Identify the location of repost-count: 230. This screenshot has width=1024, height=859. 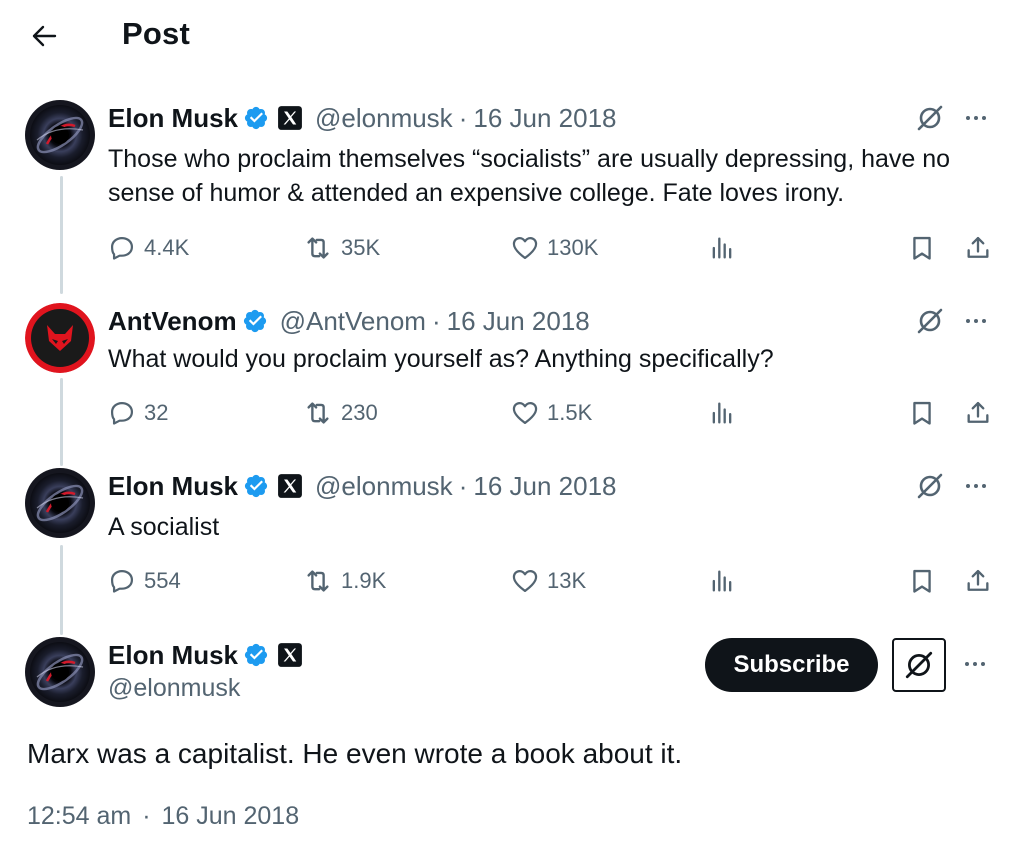
(359, 412).